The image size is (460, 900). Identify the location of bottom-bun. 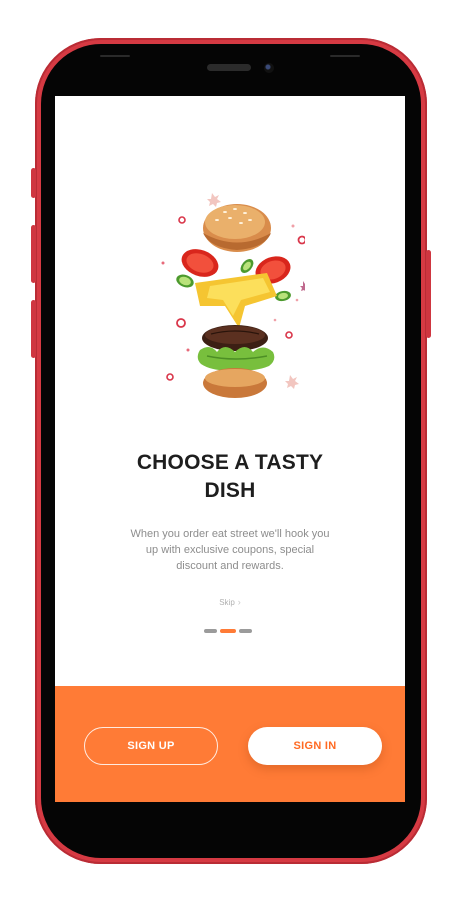
(235, 383).